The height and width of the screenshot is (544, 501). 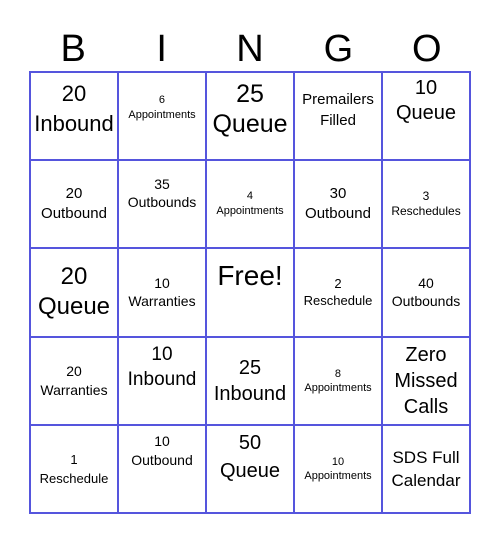 I want to click on cell-text: Free!, so click(x=250, y=276).